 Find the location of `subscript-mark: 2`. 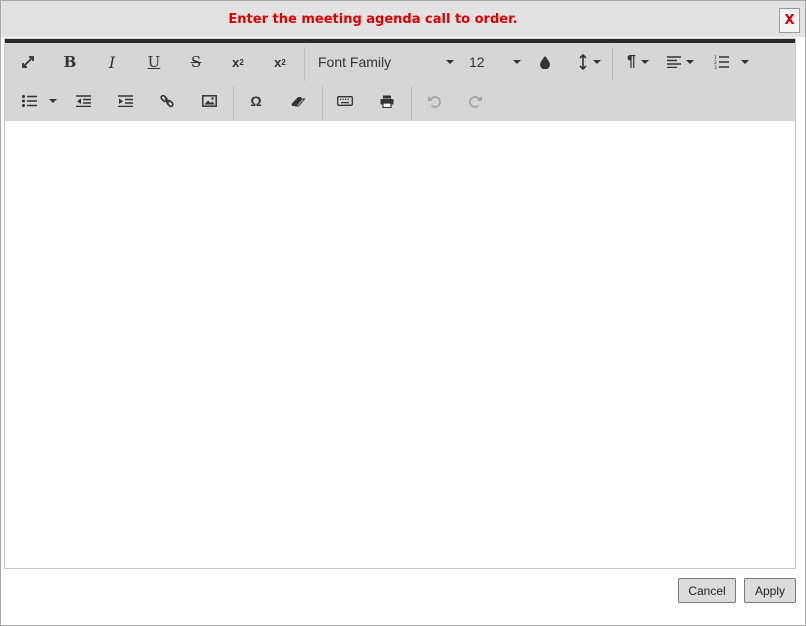

subscript-mark: 2 is located at coordinates (241, 62).